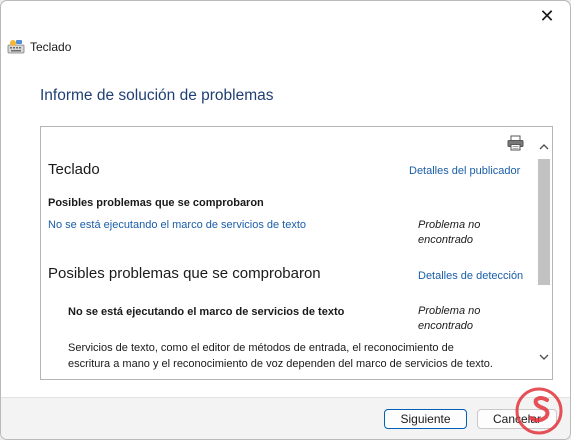 The image size is (571, 440). Describe the element at coordinates (544, 222) in the screenshot. I see `scroll-thumb` at that location.